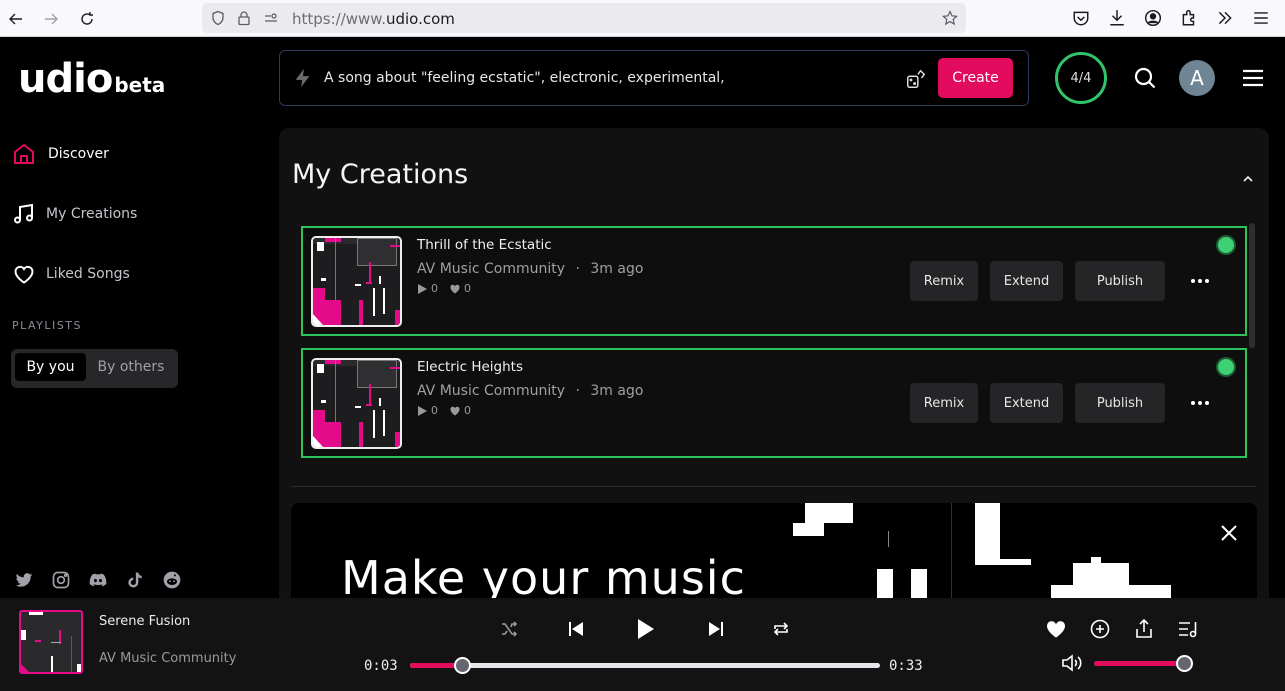 The image size is (1285, 691). Describe the element at coordinates (1117, 18) in the screenshot. I see `download-icon` at that location.